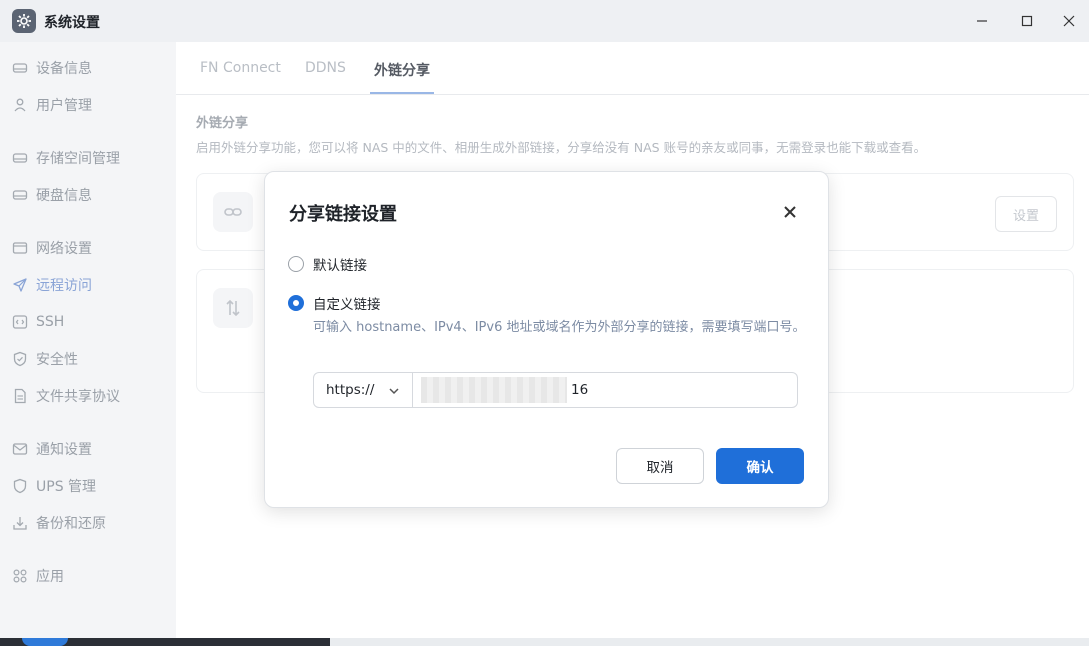 The image size is (1089, 646). I want to click on send-icon, so click(20, 285).